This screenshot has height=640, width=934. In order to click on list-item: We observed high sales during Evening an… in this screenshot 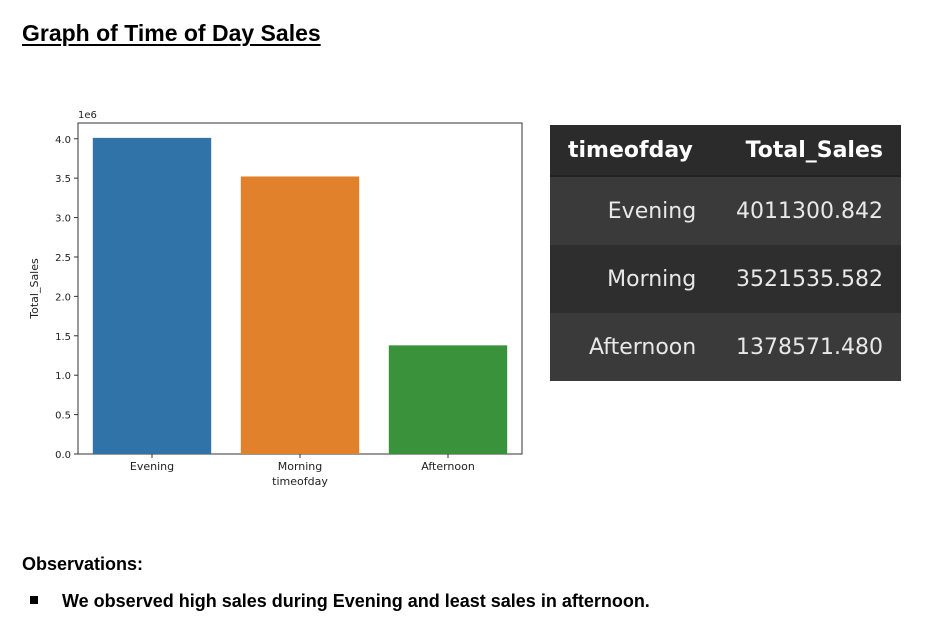, I will do `click(336, 601)`.